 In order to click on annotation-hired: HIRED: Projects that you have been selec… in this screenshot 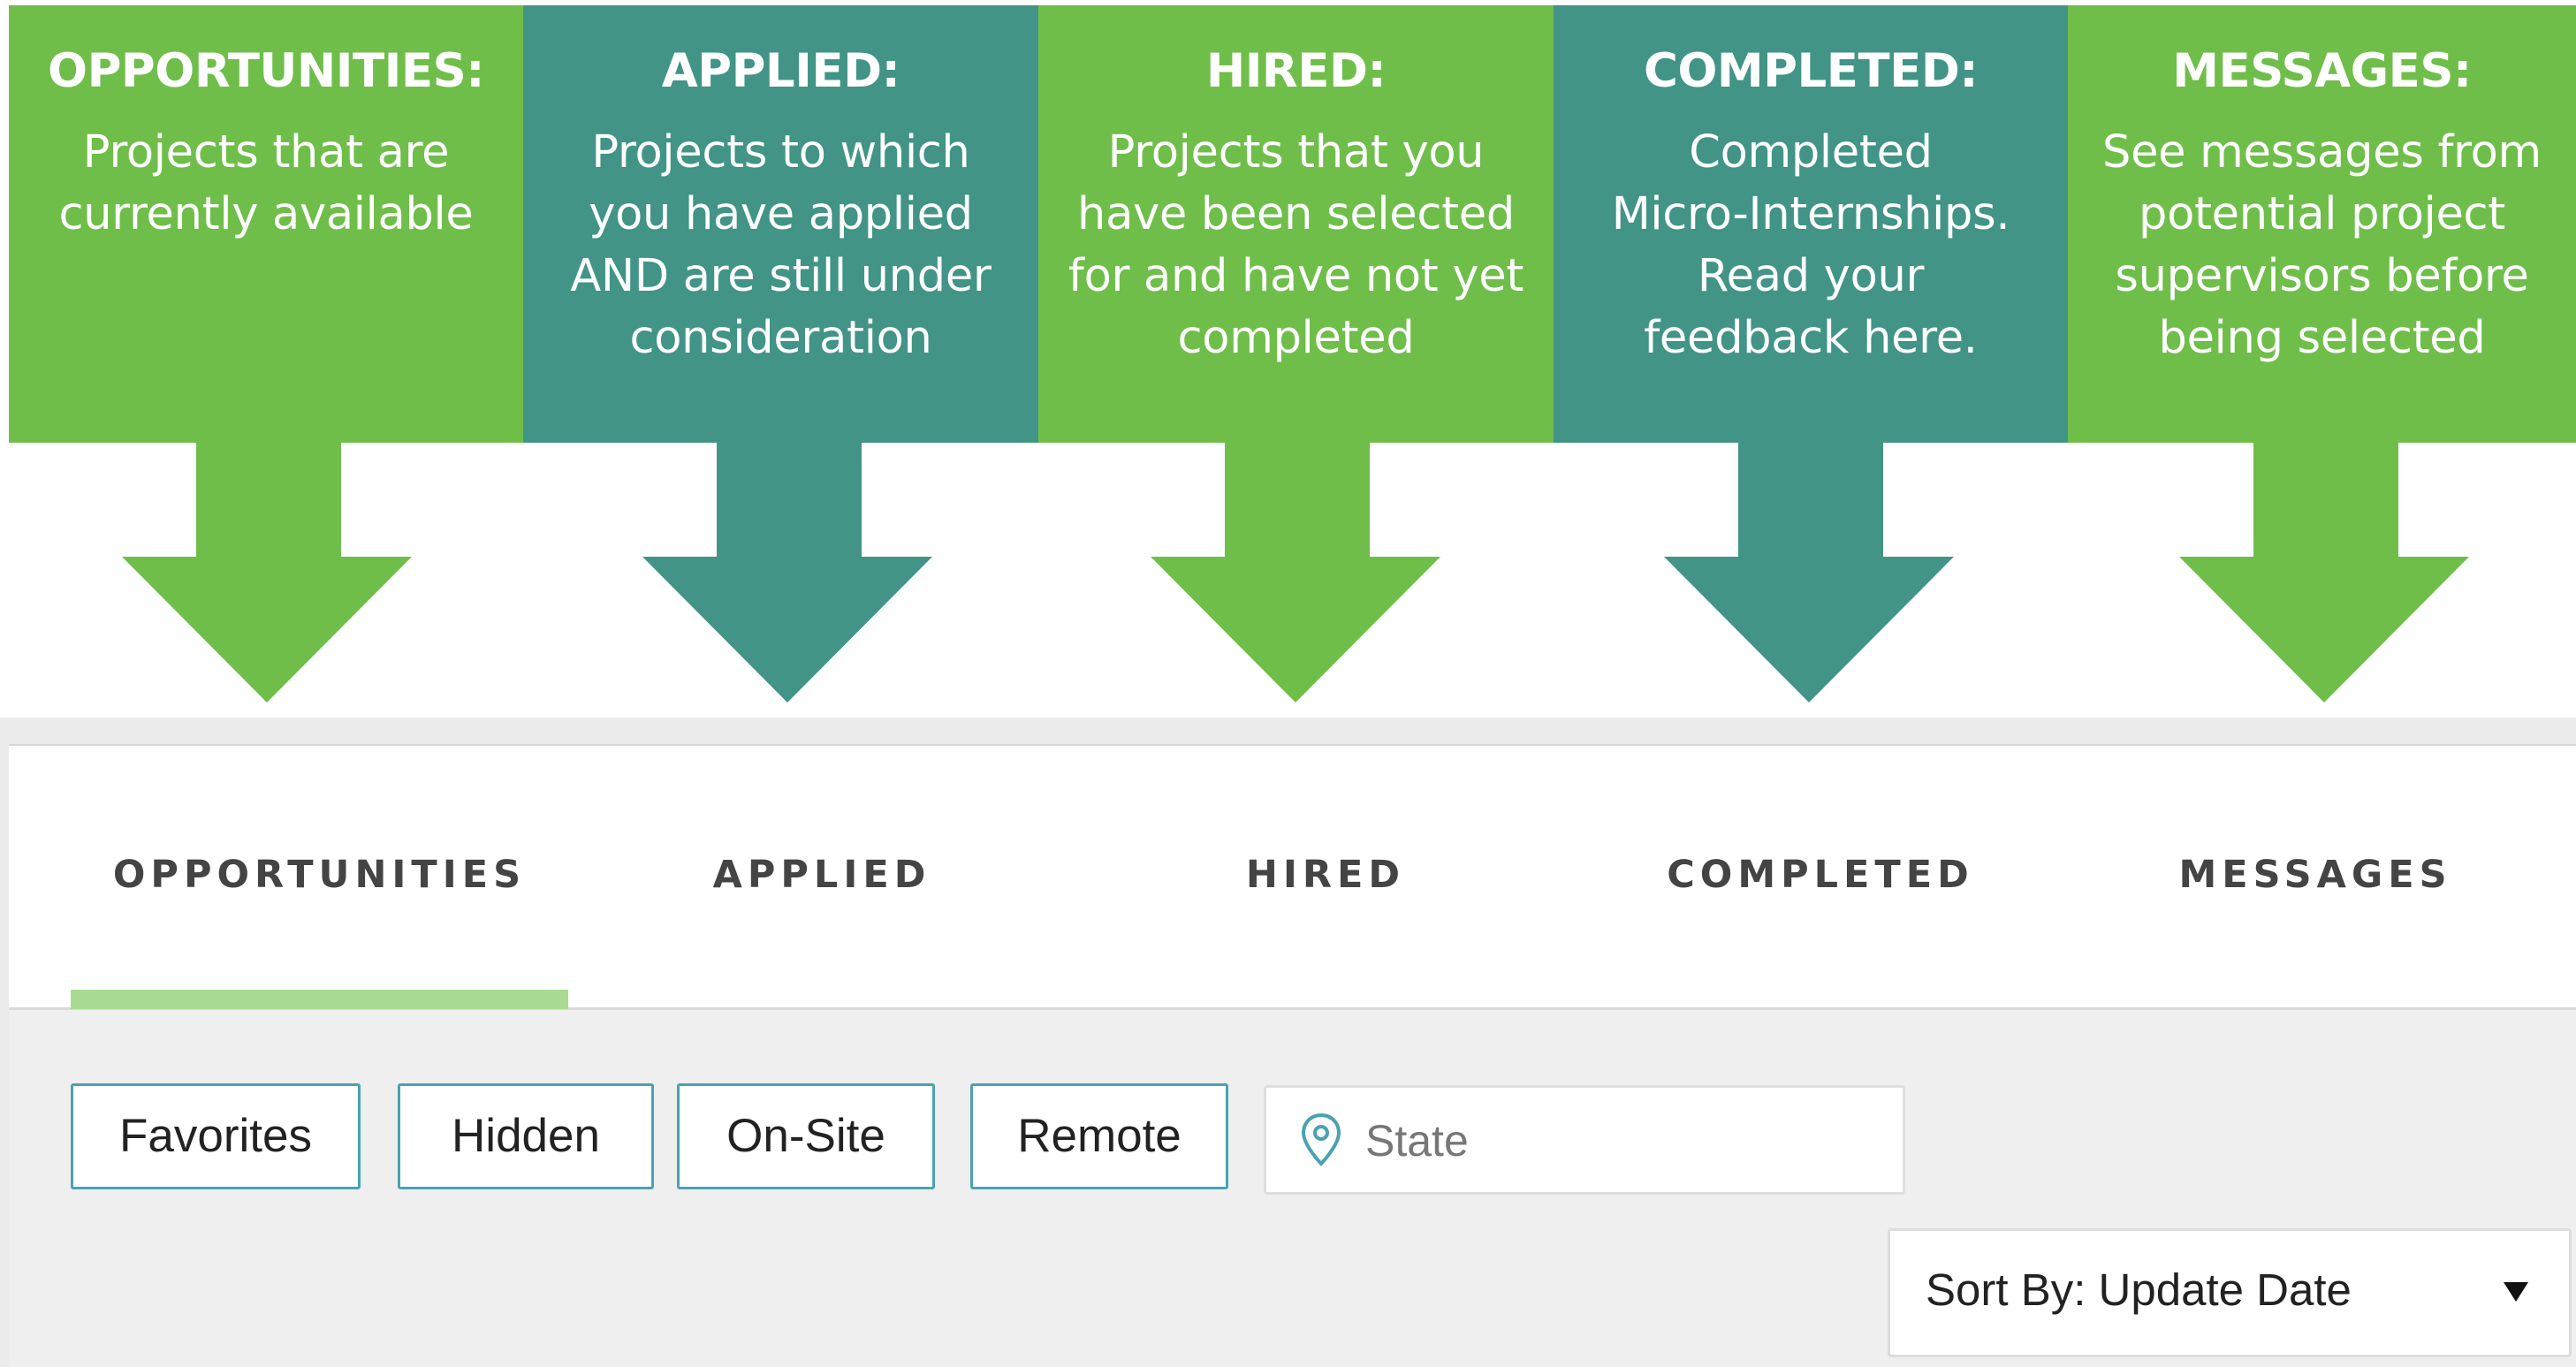, I will do `click(1296, 224)`.